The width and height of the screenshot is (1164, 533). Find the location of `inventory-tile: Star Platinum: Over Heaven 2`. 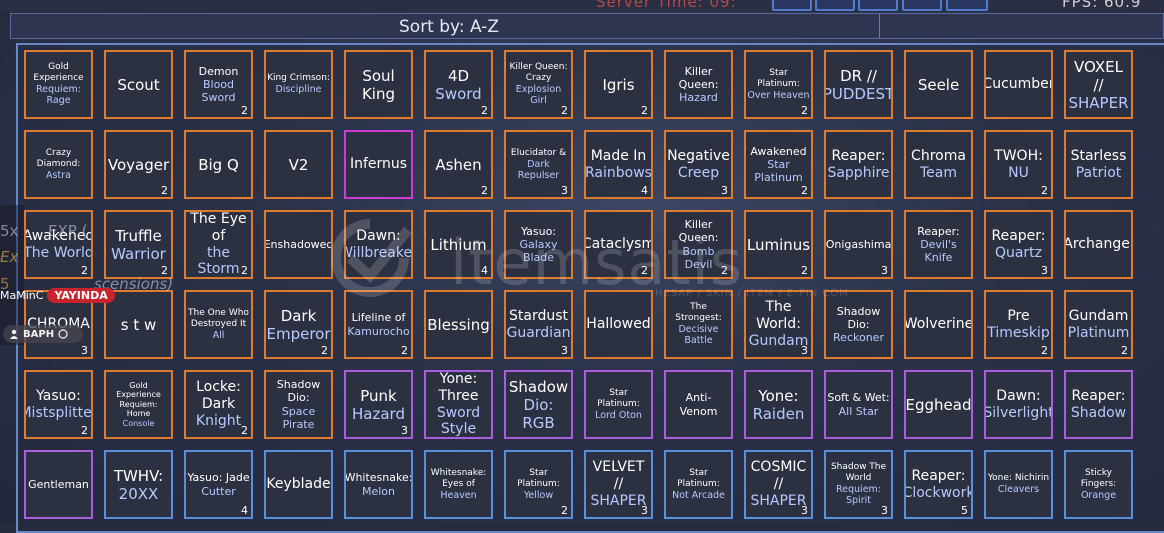

inventory-tile: Star Platinum: Over Heaven 2 is located at coordinates (778, 84).